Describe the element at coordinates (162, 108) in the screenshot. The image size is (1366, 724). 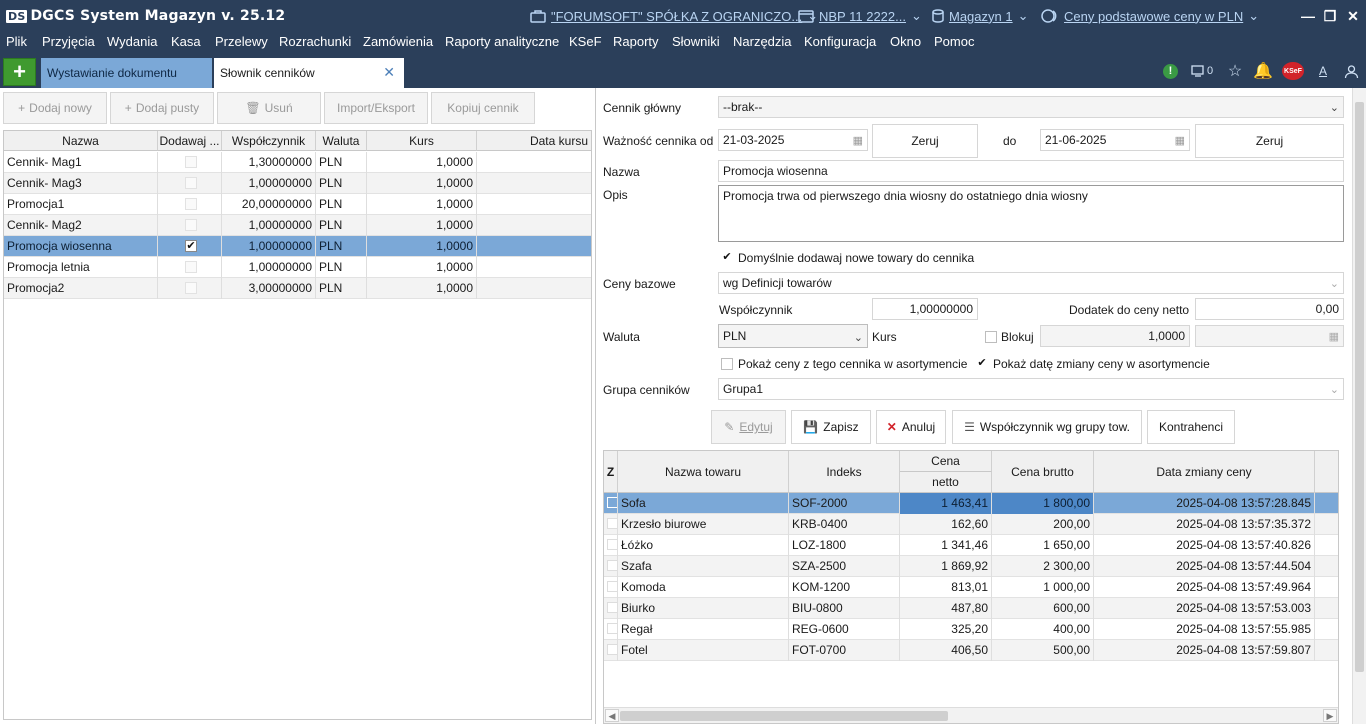
I see `add-empty-button: + Dodaj pusty` at that location.